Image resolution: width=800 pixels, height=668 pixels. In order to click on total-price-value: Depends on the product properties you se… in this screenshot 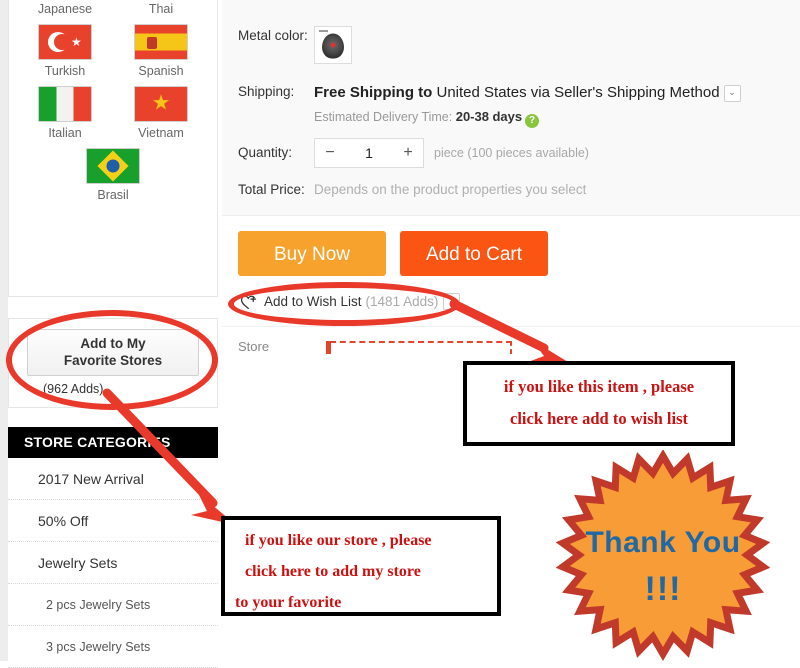, I will do `click(450, 189)`.